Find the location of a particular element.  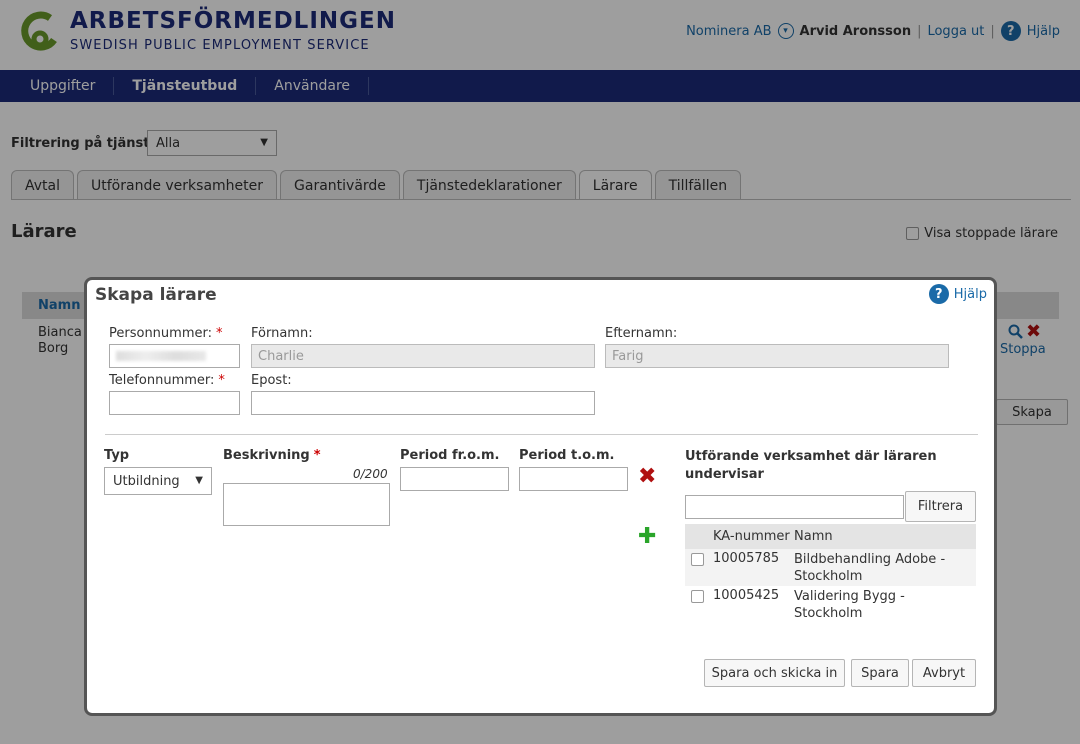

chevron-down-icon: ▼ is located at coordinates (199, 480).